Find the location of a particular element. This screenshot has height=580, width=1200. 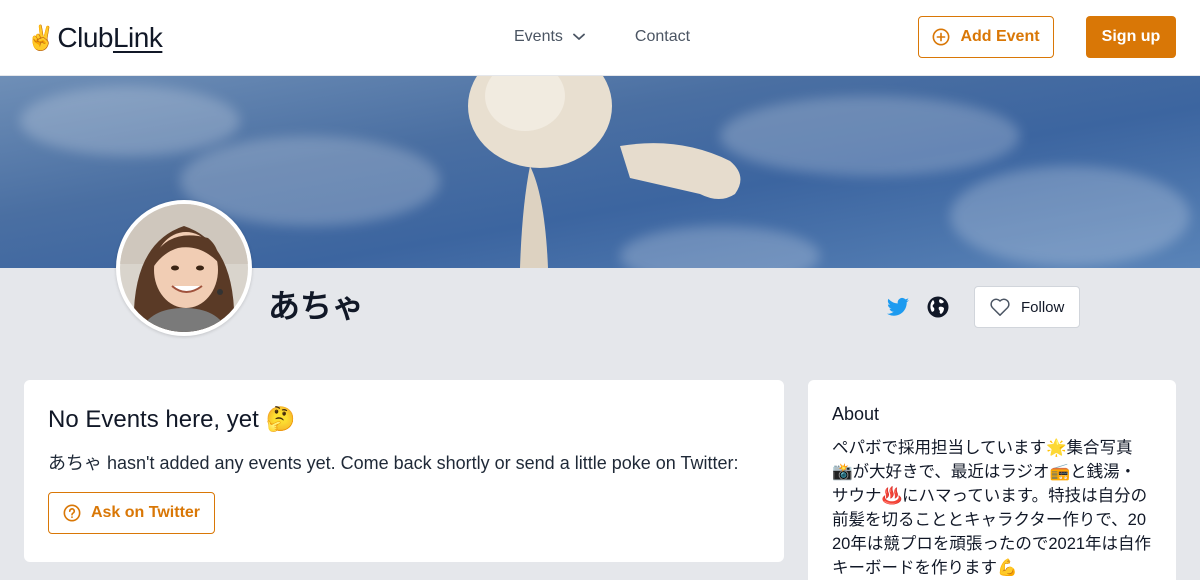

logo-club-text: Club is located at coordinates (85, 37).